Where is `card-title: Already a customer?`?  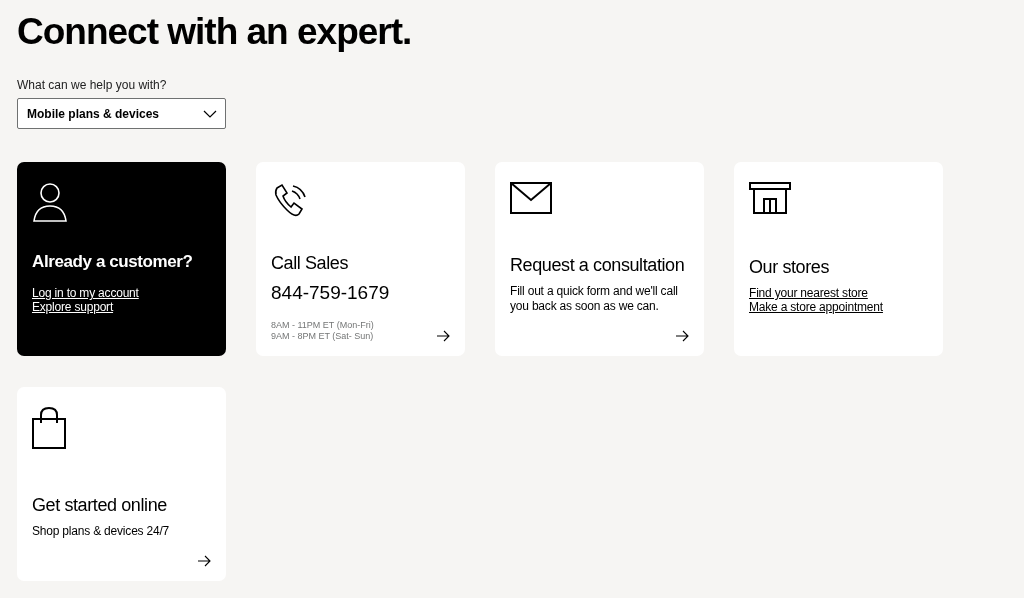 card-title: Already a customer? is located at coordinates (113, 262).